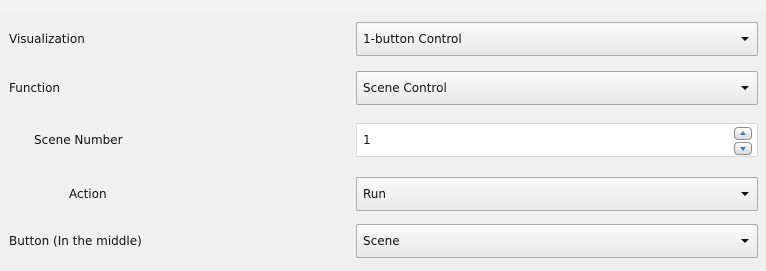 The width and height of the screenshot is (766, 271). What do you see at coordinates (557, 194) in the screenshot?
I see `action-select: Run` at bounding box center [557, 194].